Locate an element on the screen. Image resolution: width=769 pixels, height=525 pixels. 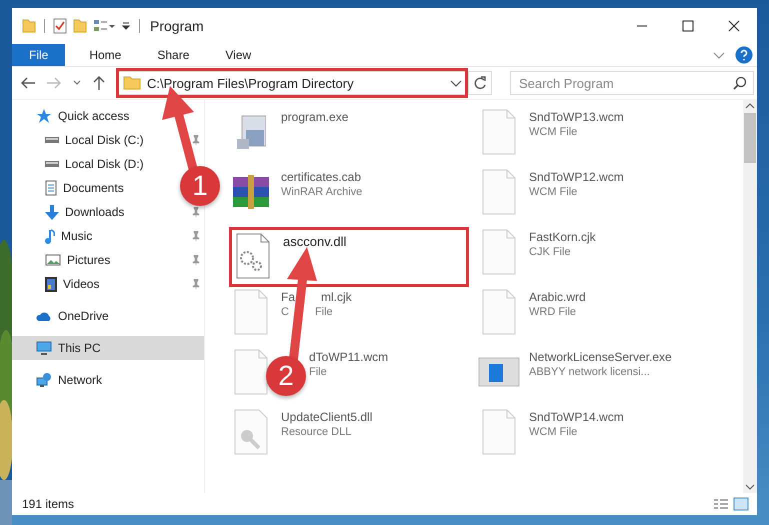
sidebar-item: Local Disk (D:) is located at coordinates (104, 164).